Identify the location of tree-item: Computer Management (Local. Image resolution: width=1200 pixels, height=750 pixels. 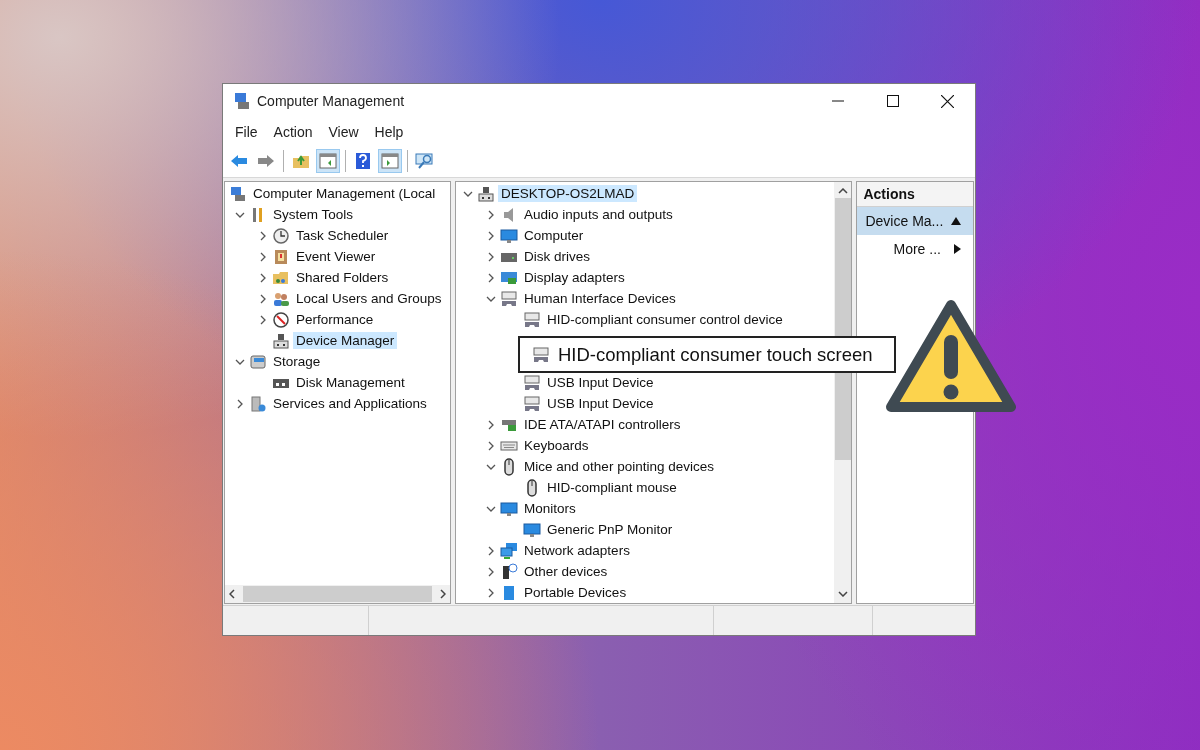
(344, 193).